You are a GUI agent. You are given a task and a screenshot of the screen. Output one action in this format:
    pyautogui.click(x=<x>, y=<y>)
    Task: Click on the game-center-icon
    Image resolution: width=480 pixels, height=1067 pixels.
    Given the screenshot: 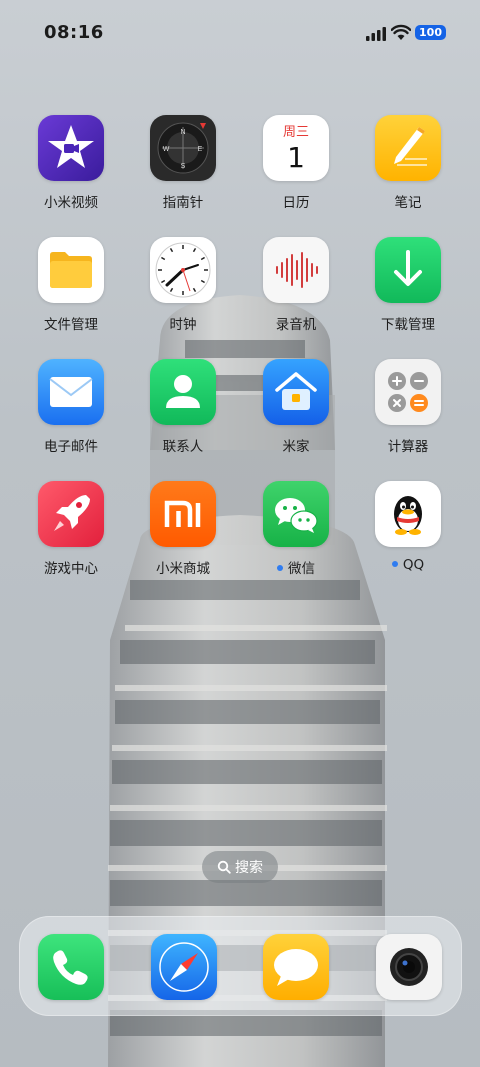 What is the action you would take?
    pyautogui.click(x=71, y=514)
    